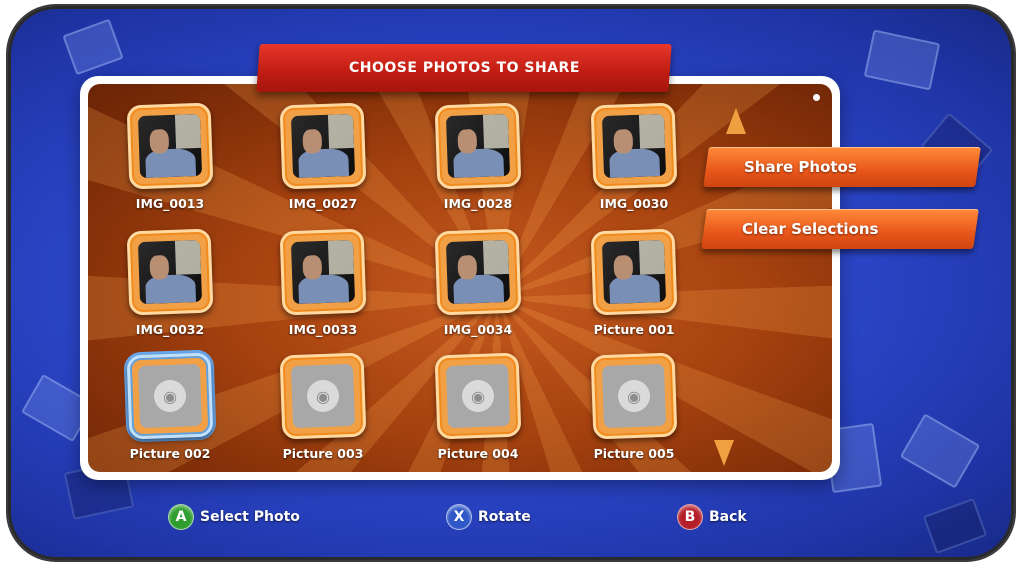  What do you see at coordinates (728, 517) in the screenshot?
I see `hint-back-label: Back` at bounding box center [728, 517].